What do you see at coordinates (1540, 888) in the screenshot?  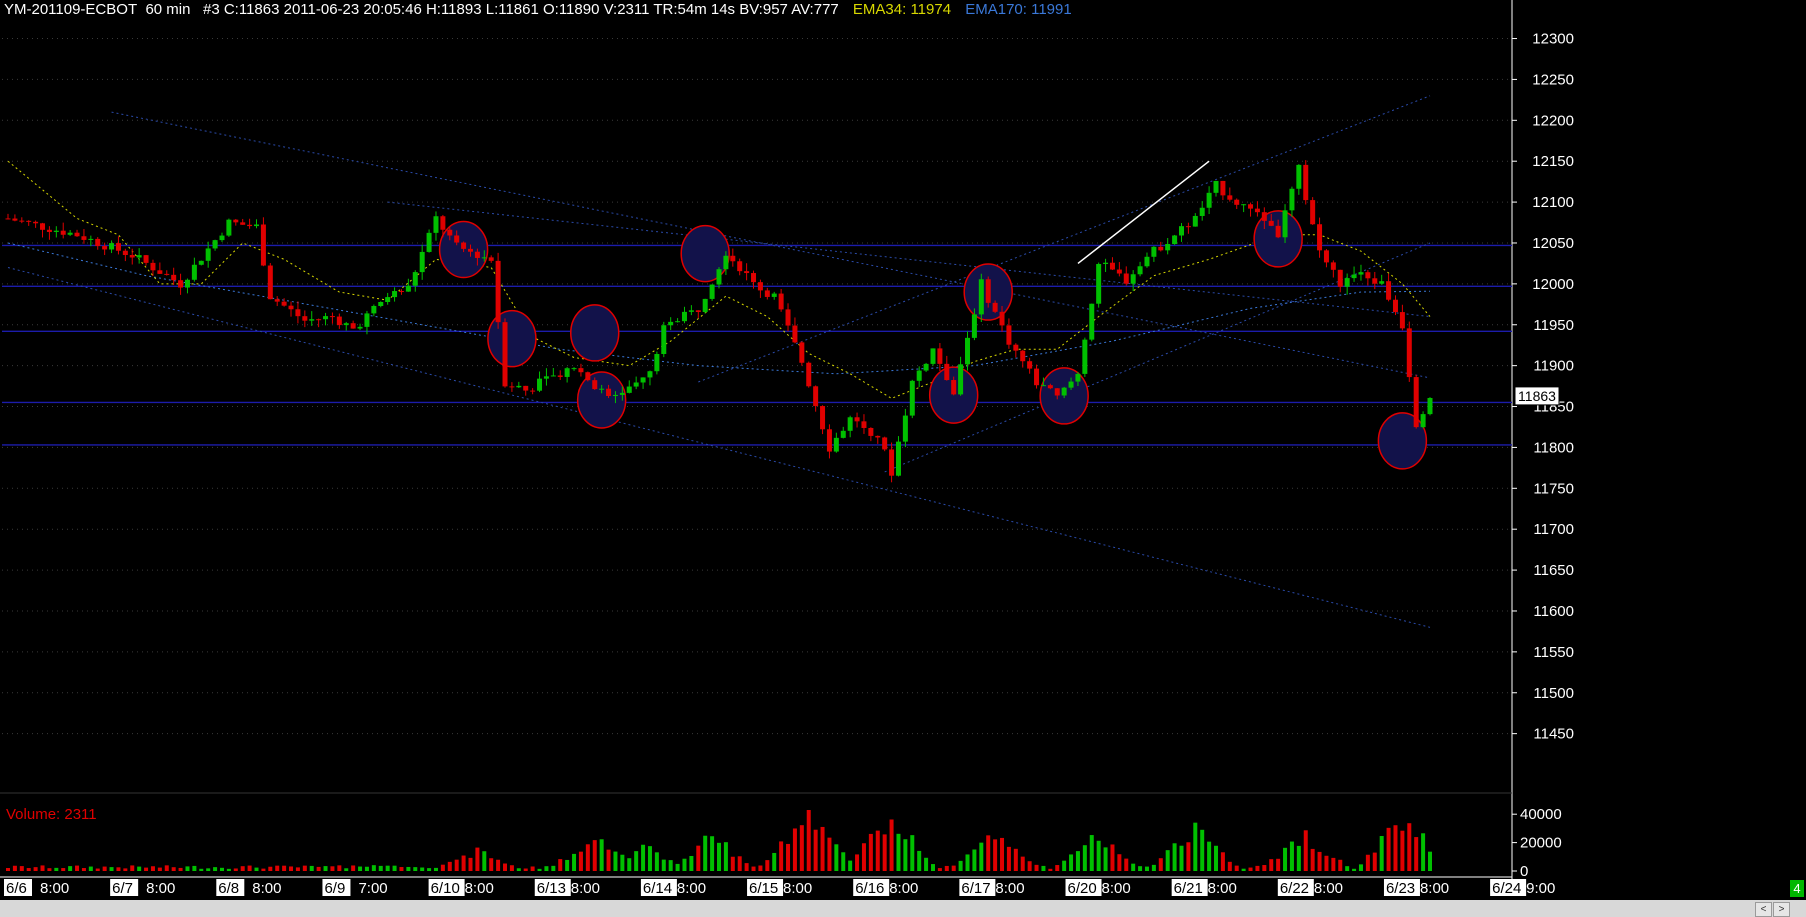 I see `time-label: 9:00` at bounding box center [1540, 888].